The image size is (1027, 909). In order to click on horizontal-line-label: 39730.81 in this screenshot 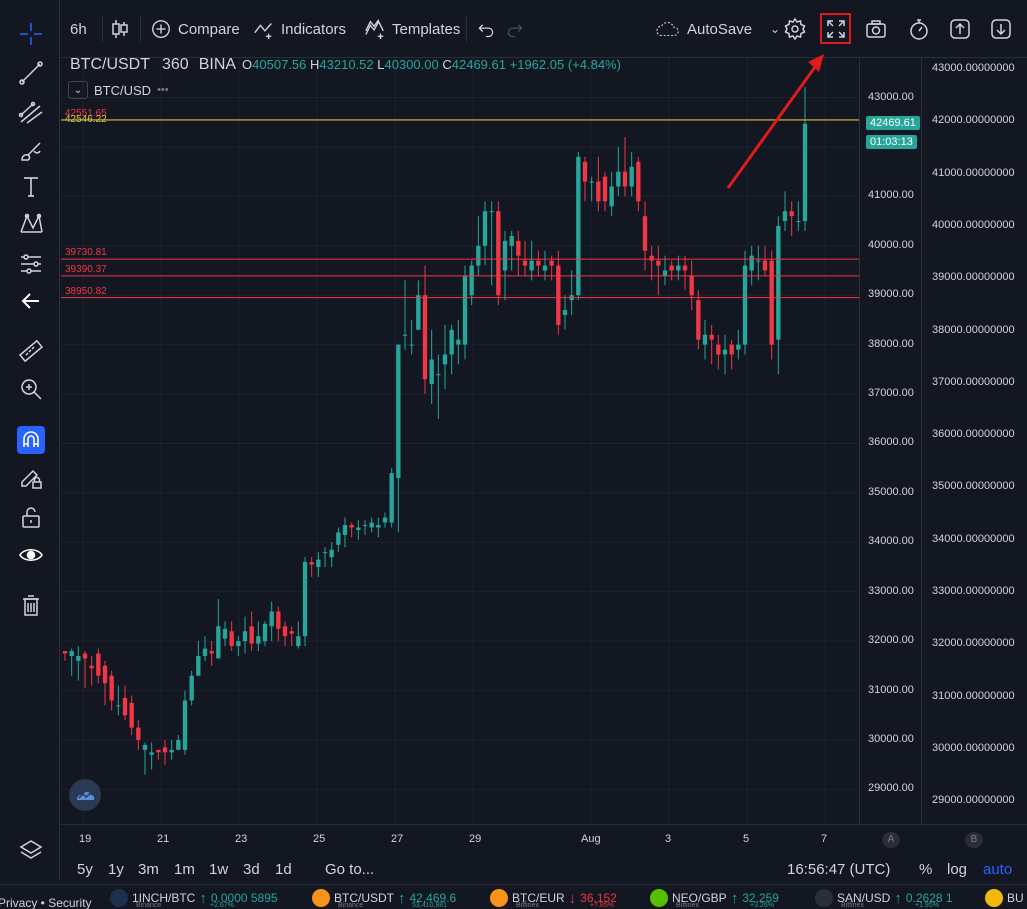, I will do `click(86, 253)`.